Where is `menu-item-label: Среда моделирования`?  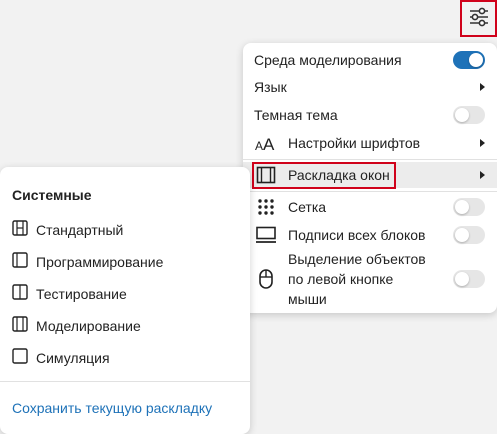
menu-item-label: Среда моделирования is located at coordinates (328, 60).